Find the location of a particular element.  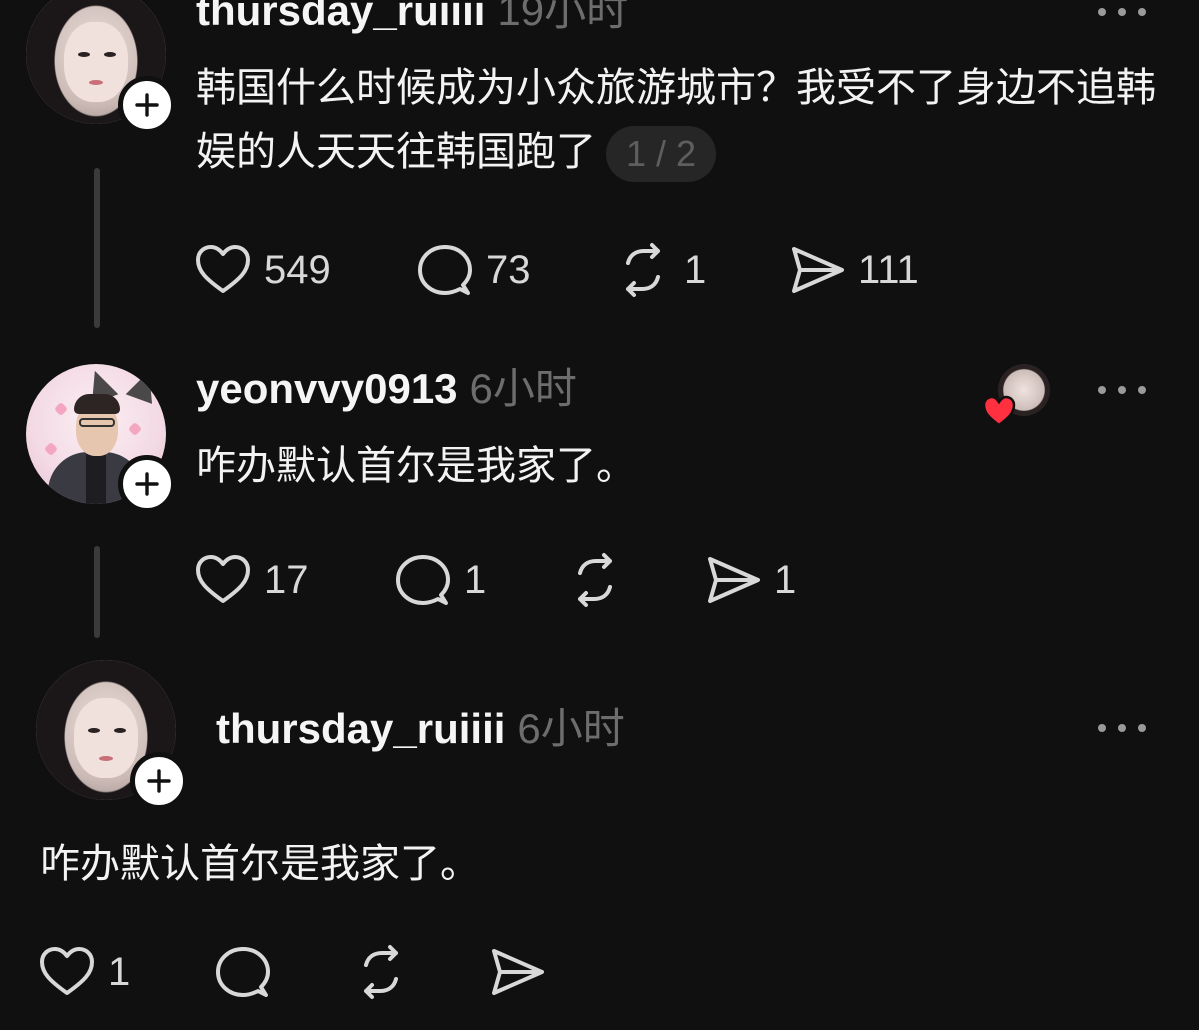

like-button: 1 is located at coordinates (84, 972).